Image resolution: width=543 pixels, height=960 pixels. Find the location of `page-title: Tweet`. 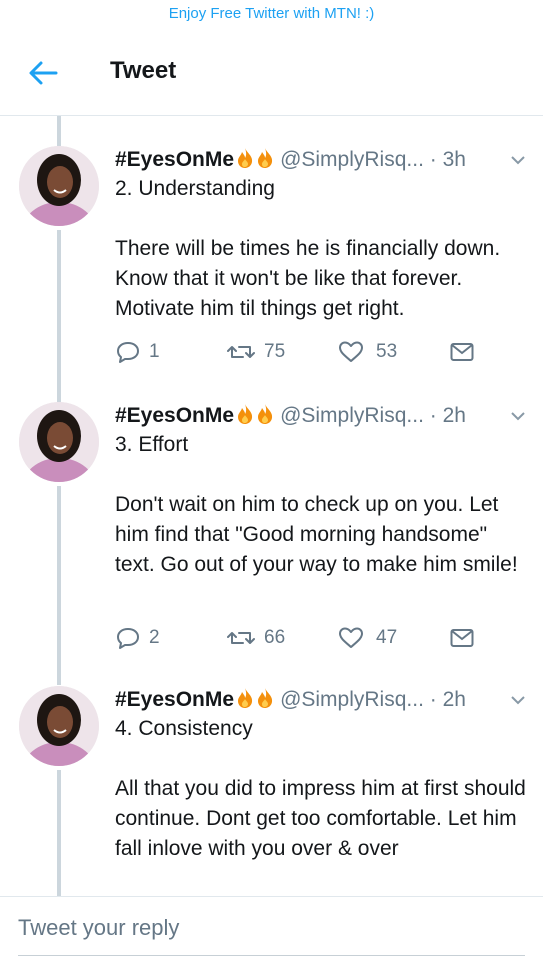

page-title: Tweet is located at coordinates (143, 70).